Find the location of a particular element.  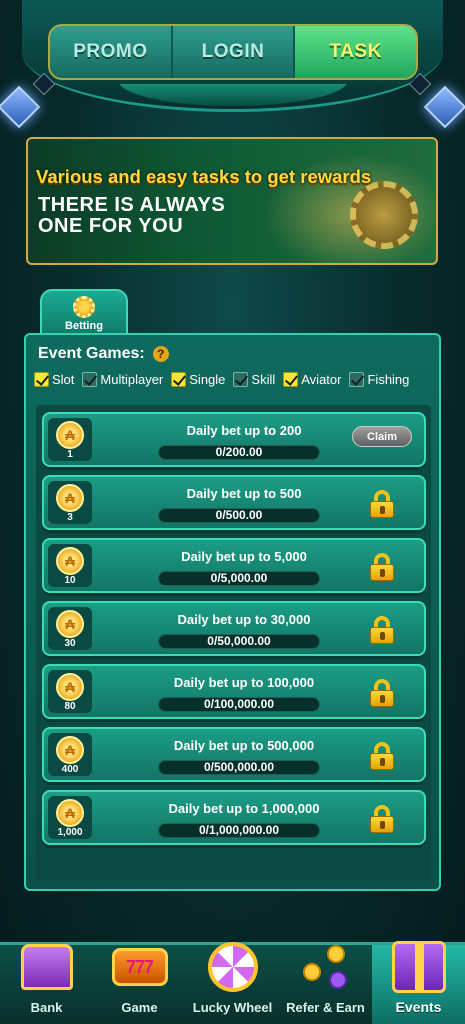

reward-box: ₳ 3 is located at coordinates (70, 502).